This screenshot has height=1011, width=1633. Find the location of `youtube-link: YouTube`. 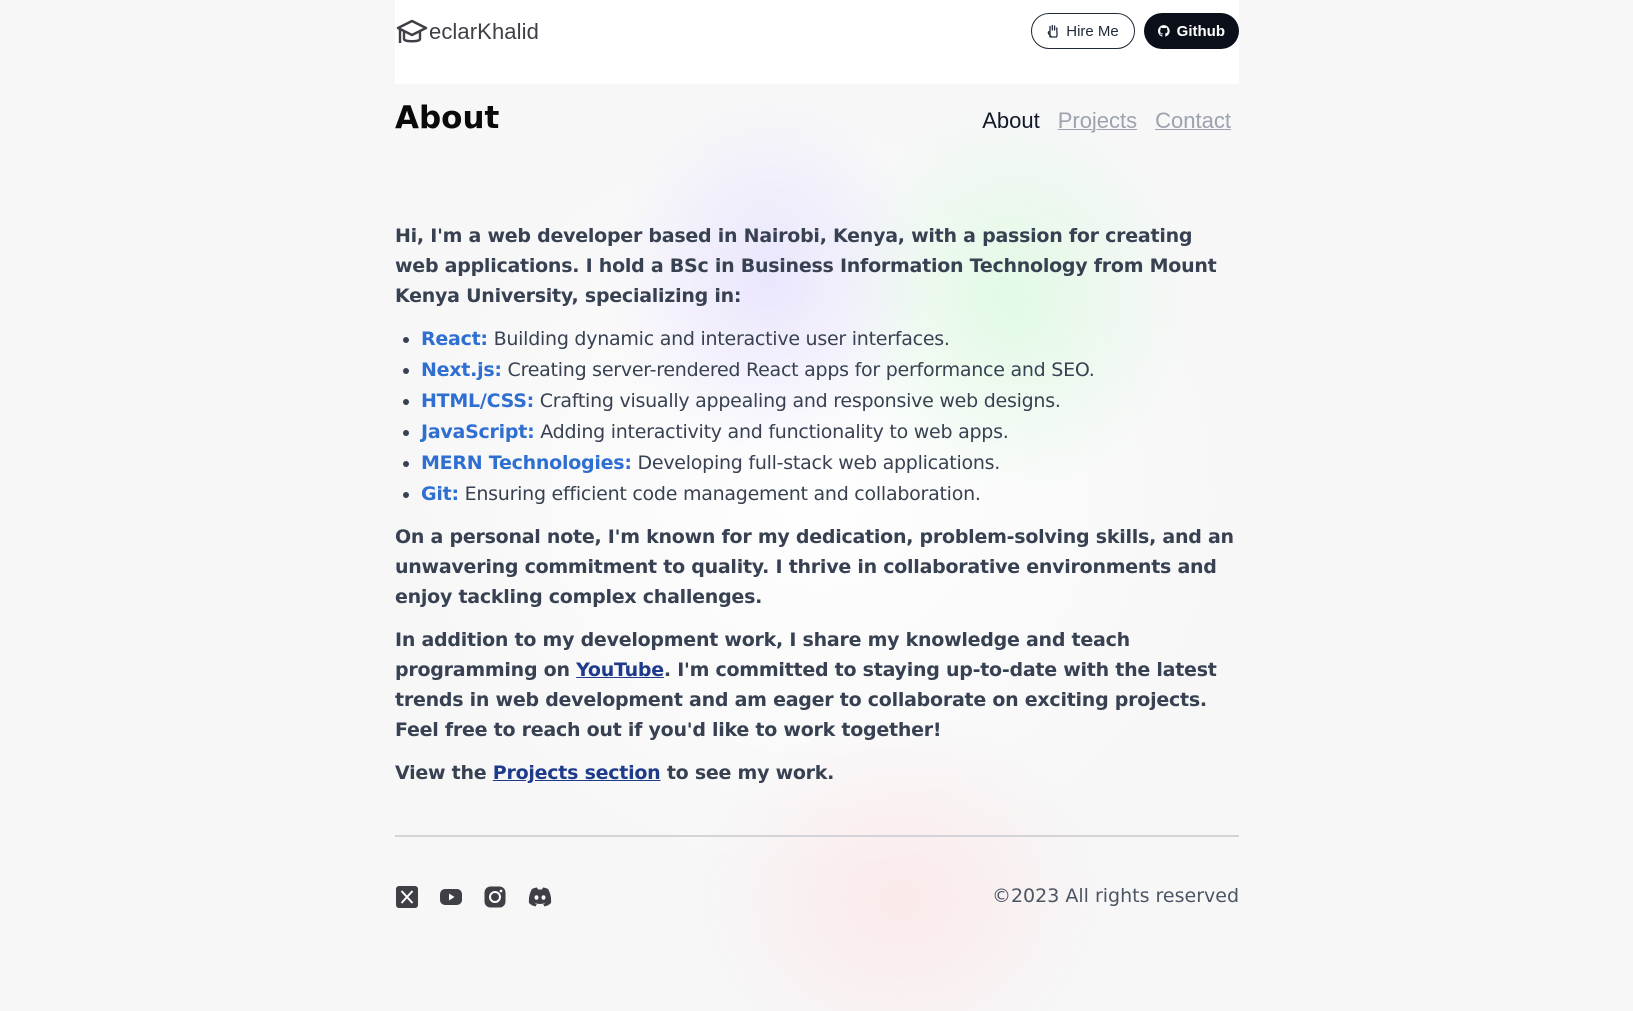

youtube-link: YouTube is located at coordinates (620, 670).